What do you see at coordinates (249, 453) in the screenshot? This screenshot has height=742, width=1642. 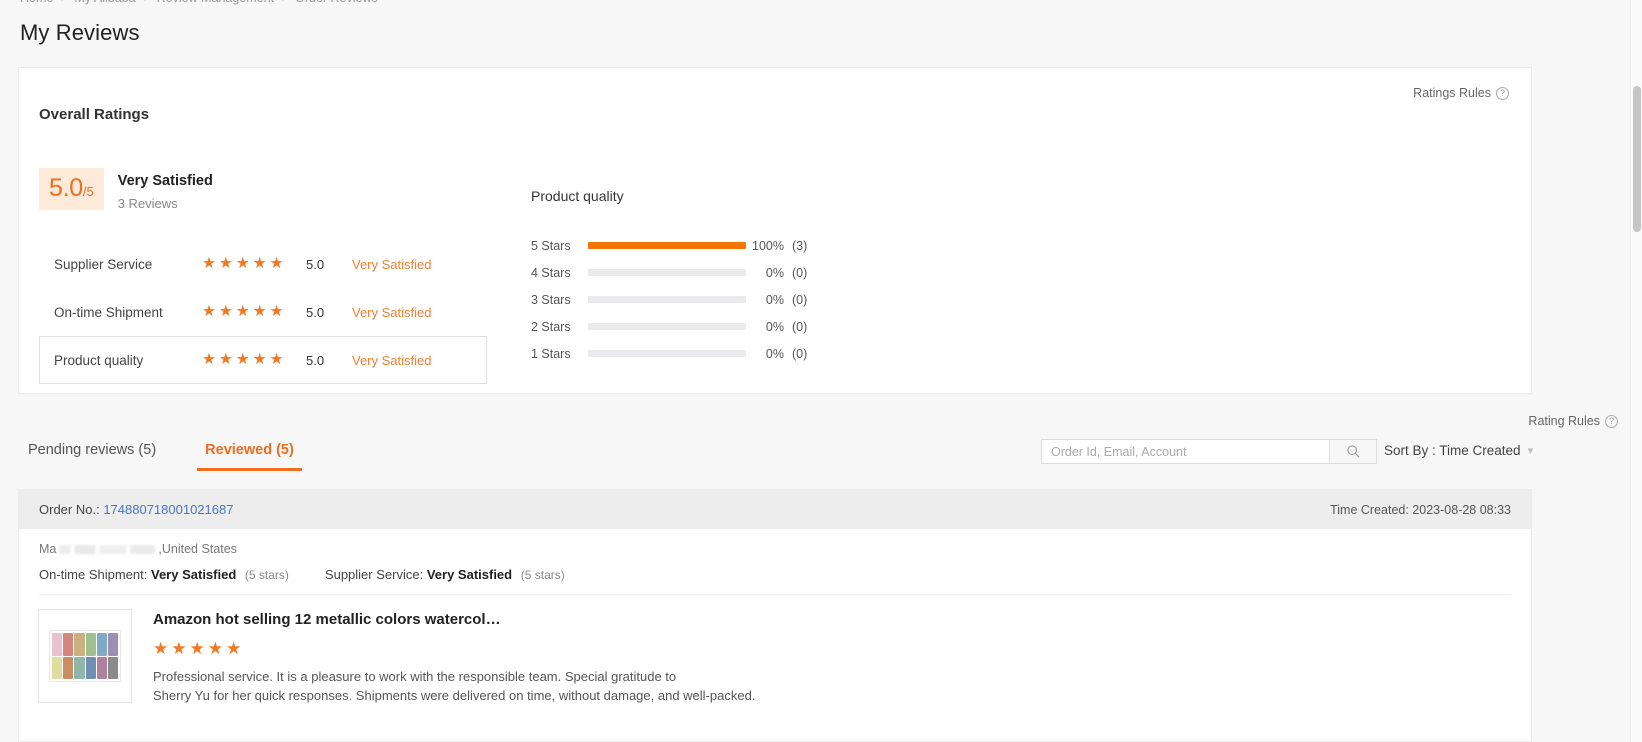 I see `tab-reviewed: Reviewed (5)` at bounding box center [249, 453].